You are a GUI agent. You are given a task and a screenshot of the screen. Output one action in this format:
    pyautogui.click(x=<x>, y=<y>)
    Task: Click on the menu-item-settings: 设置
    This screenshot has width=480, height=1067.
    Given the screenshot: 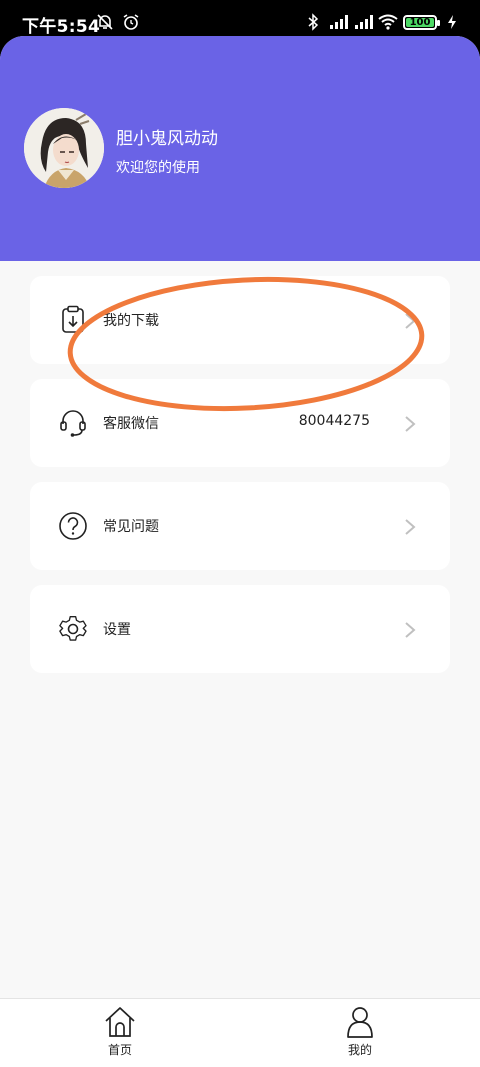 What is the action you would take?
    pyautogui.click(x=240, y=629)
    